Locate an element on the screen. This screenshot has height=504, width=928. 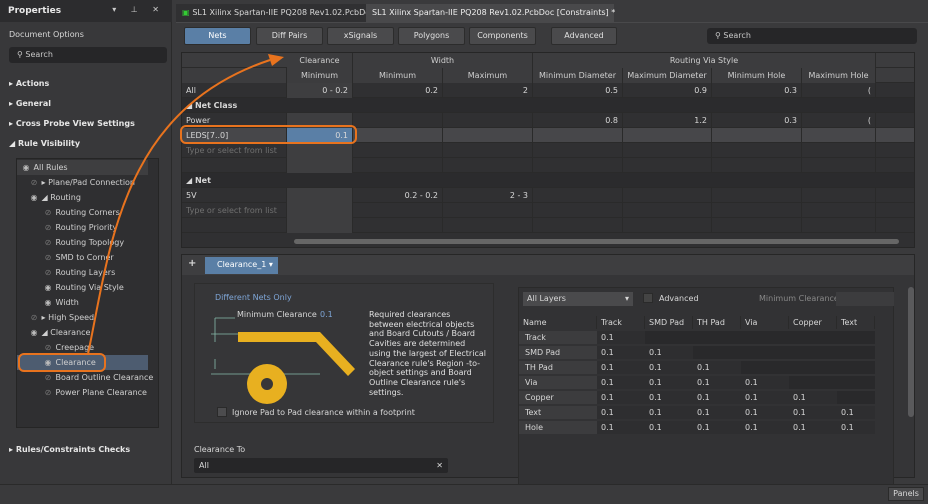
nets-button: Nets is located at coordinates (217, 36).